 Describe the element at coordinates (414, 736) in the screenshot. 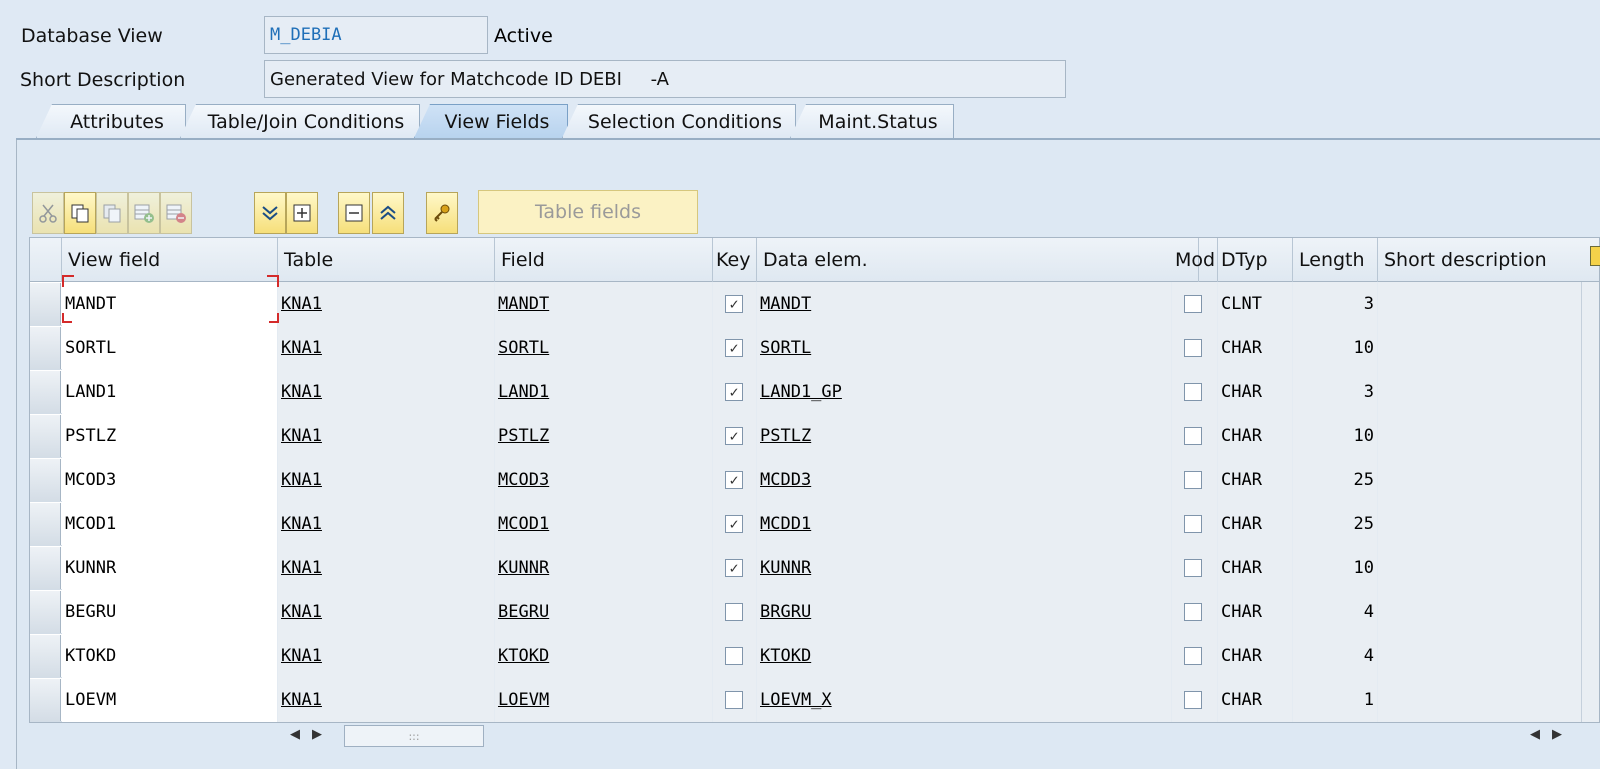

I see `scrollbar-thumb: :::` at that location.